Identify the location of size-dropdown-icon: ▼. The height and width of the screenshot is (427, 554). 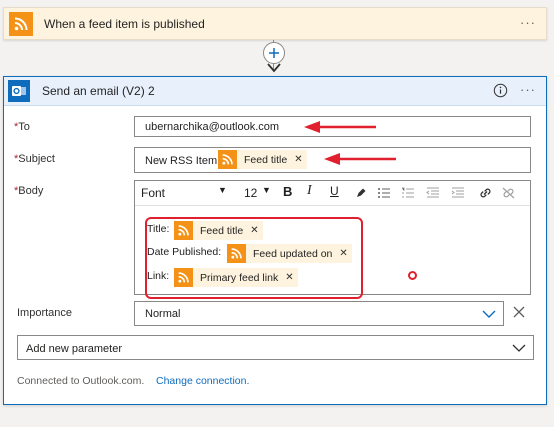
(266, 190).